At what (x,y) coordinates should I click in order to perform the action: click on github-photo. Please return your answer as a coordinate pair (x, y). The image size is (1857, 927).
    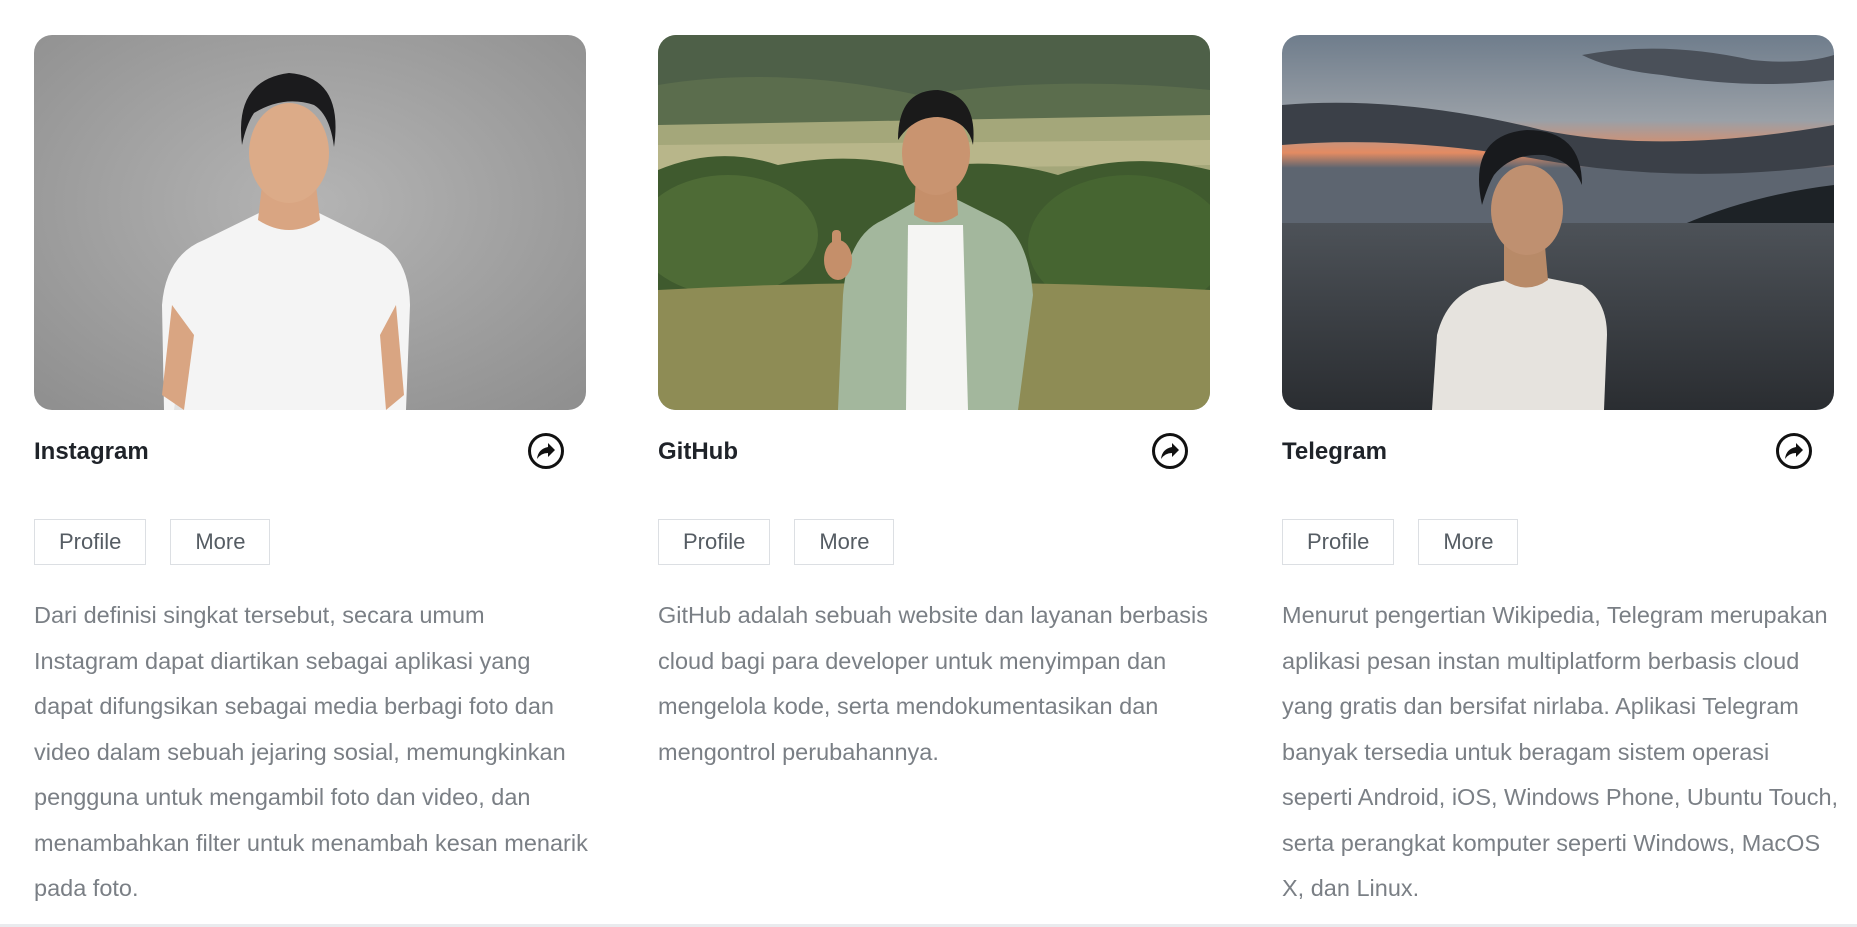
    Looking at the image, I should click on (934, 222).